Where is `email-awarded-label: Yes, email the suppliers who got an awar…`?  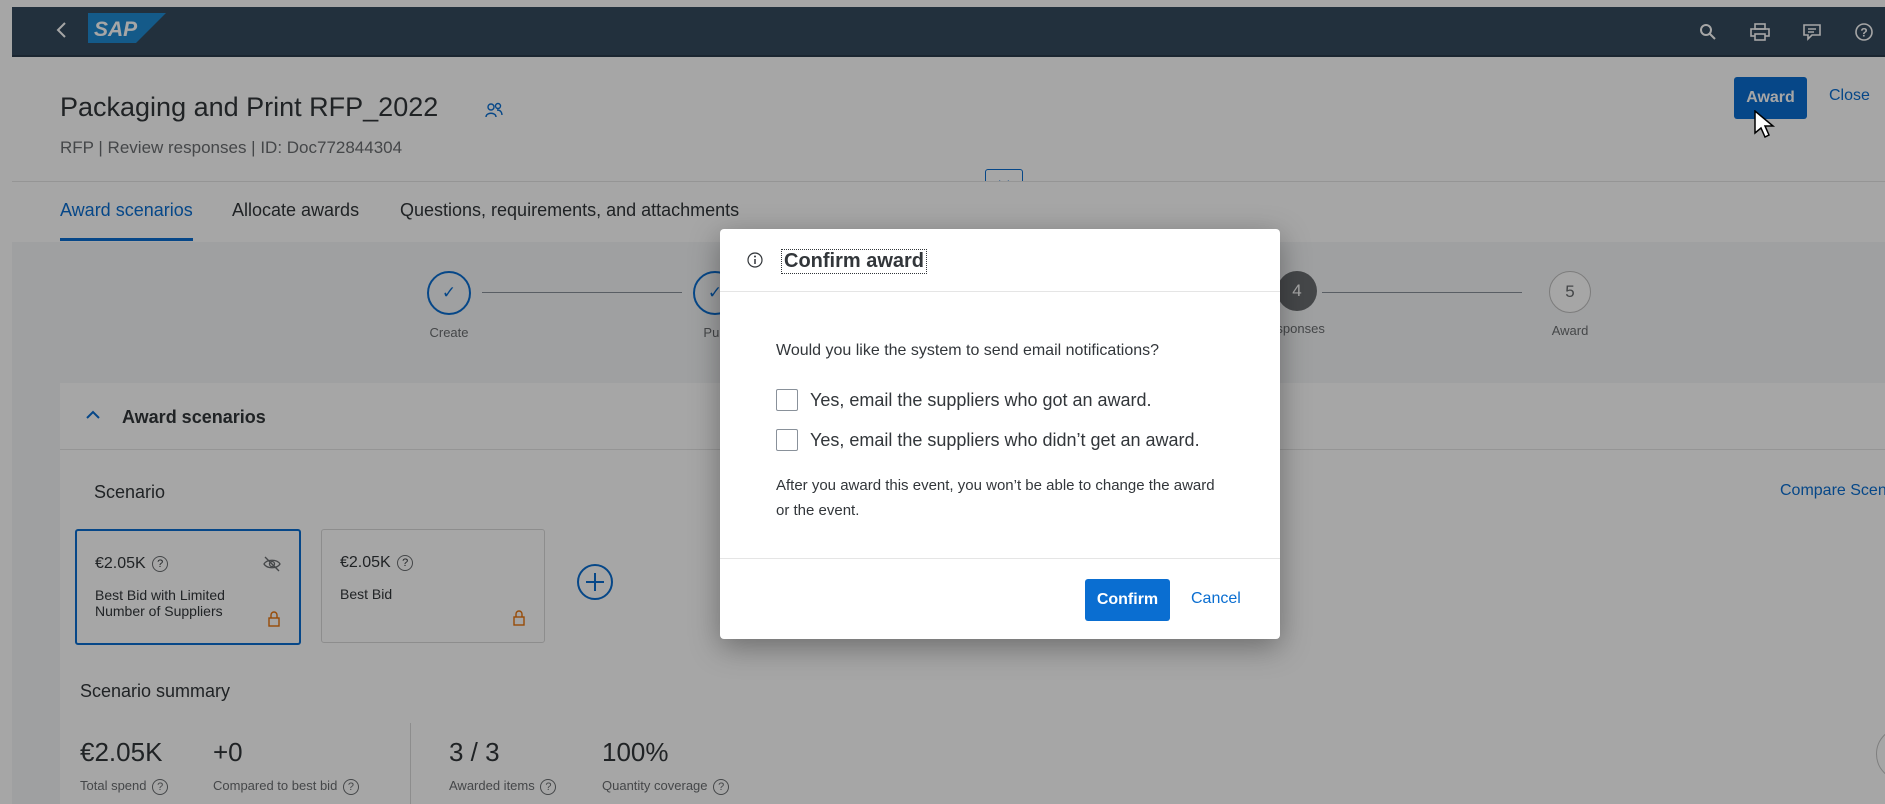 email-awarded-label: Yes, email the suppliers who got an awar… is located at coordinates (981, 399).